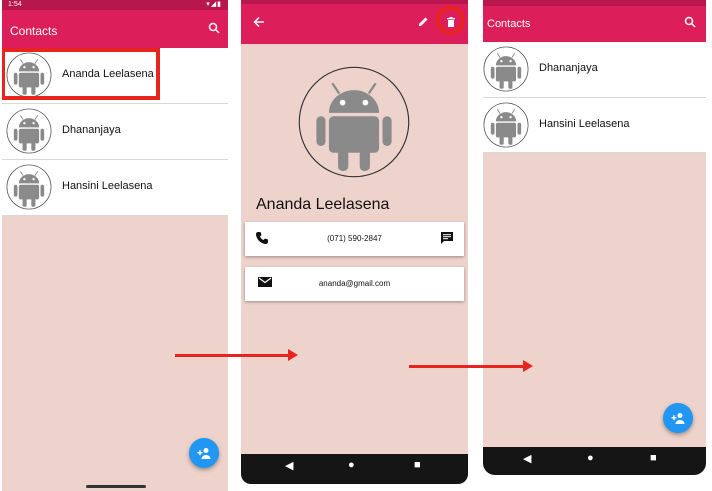  I want to click on message-icon, so click(447, 239).